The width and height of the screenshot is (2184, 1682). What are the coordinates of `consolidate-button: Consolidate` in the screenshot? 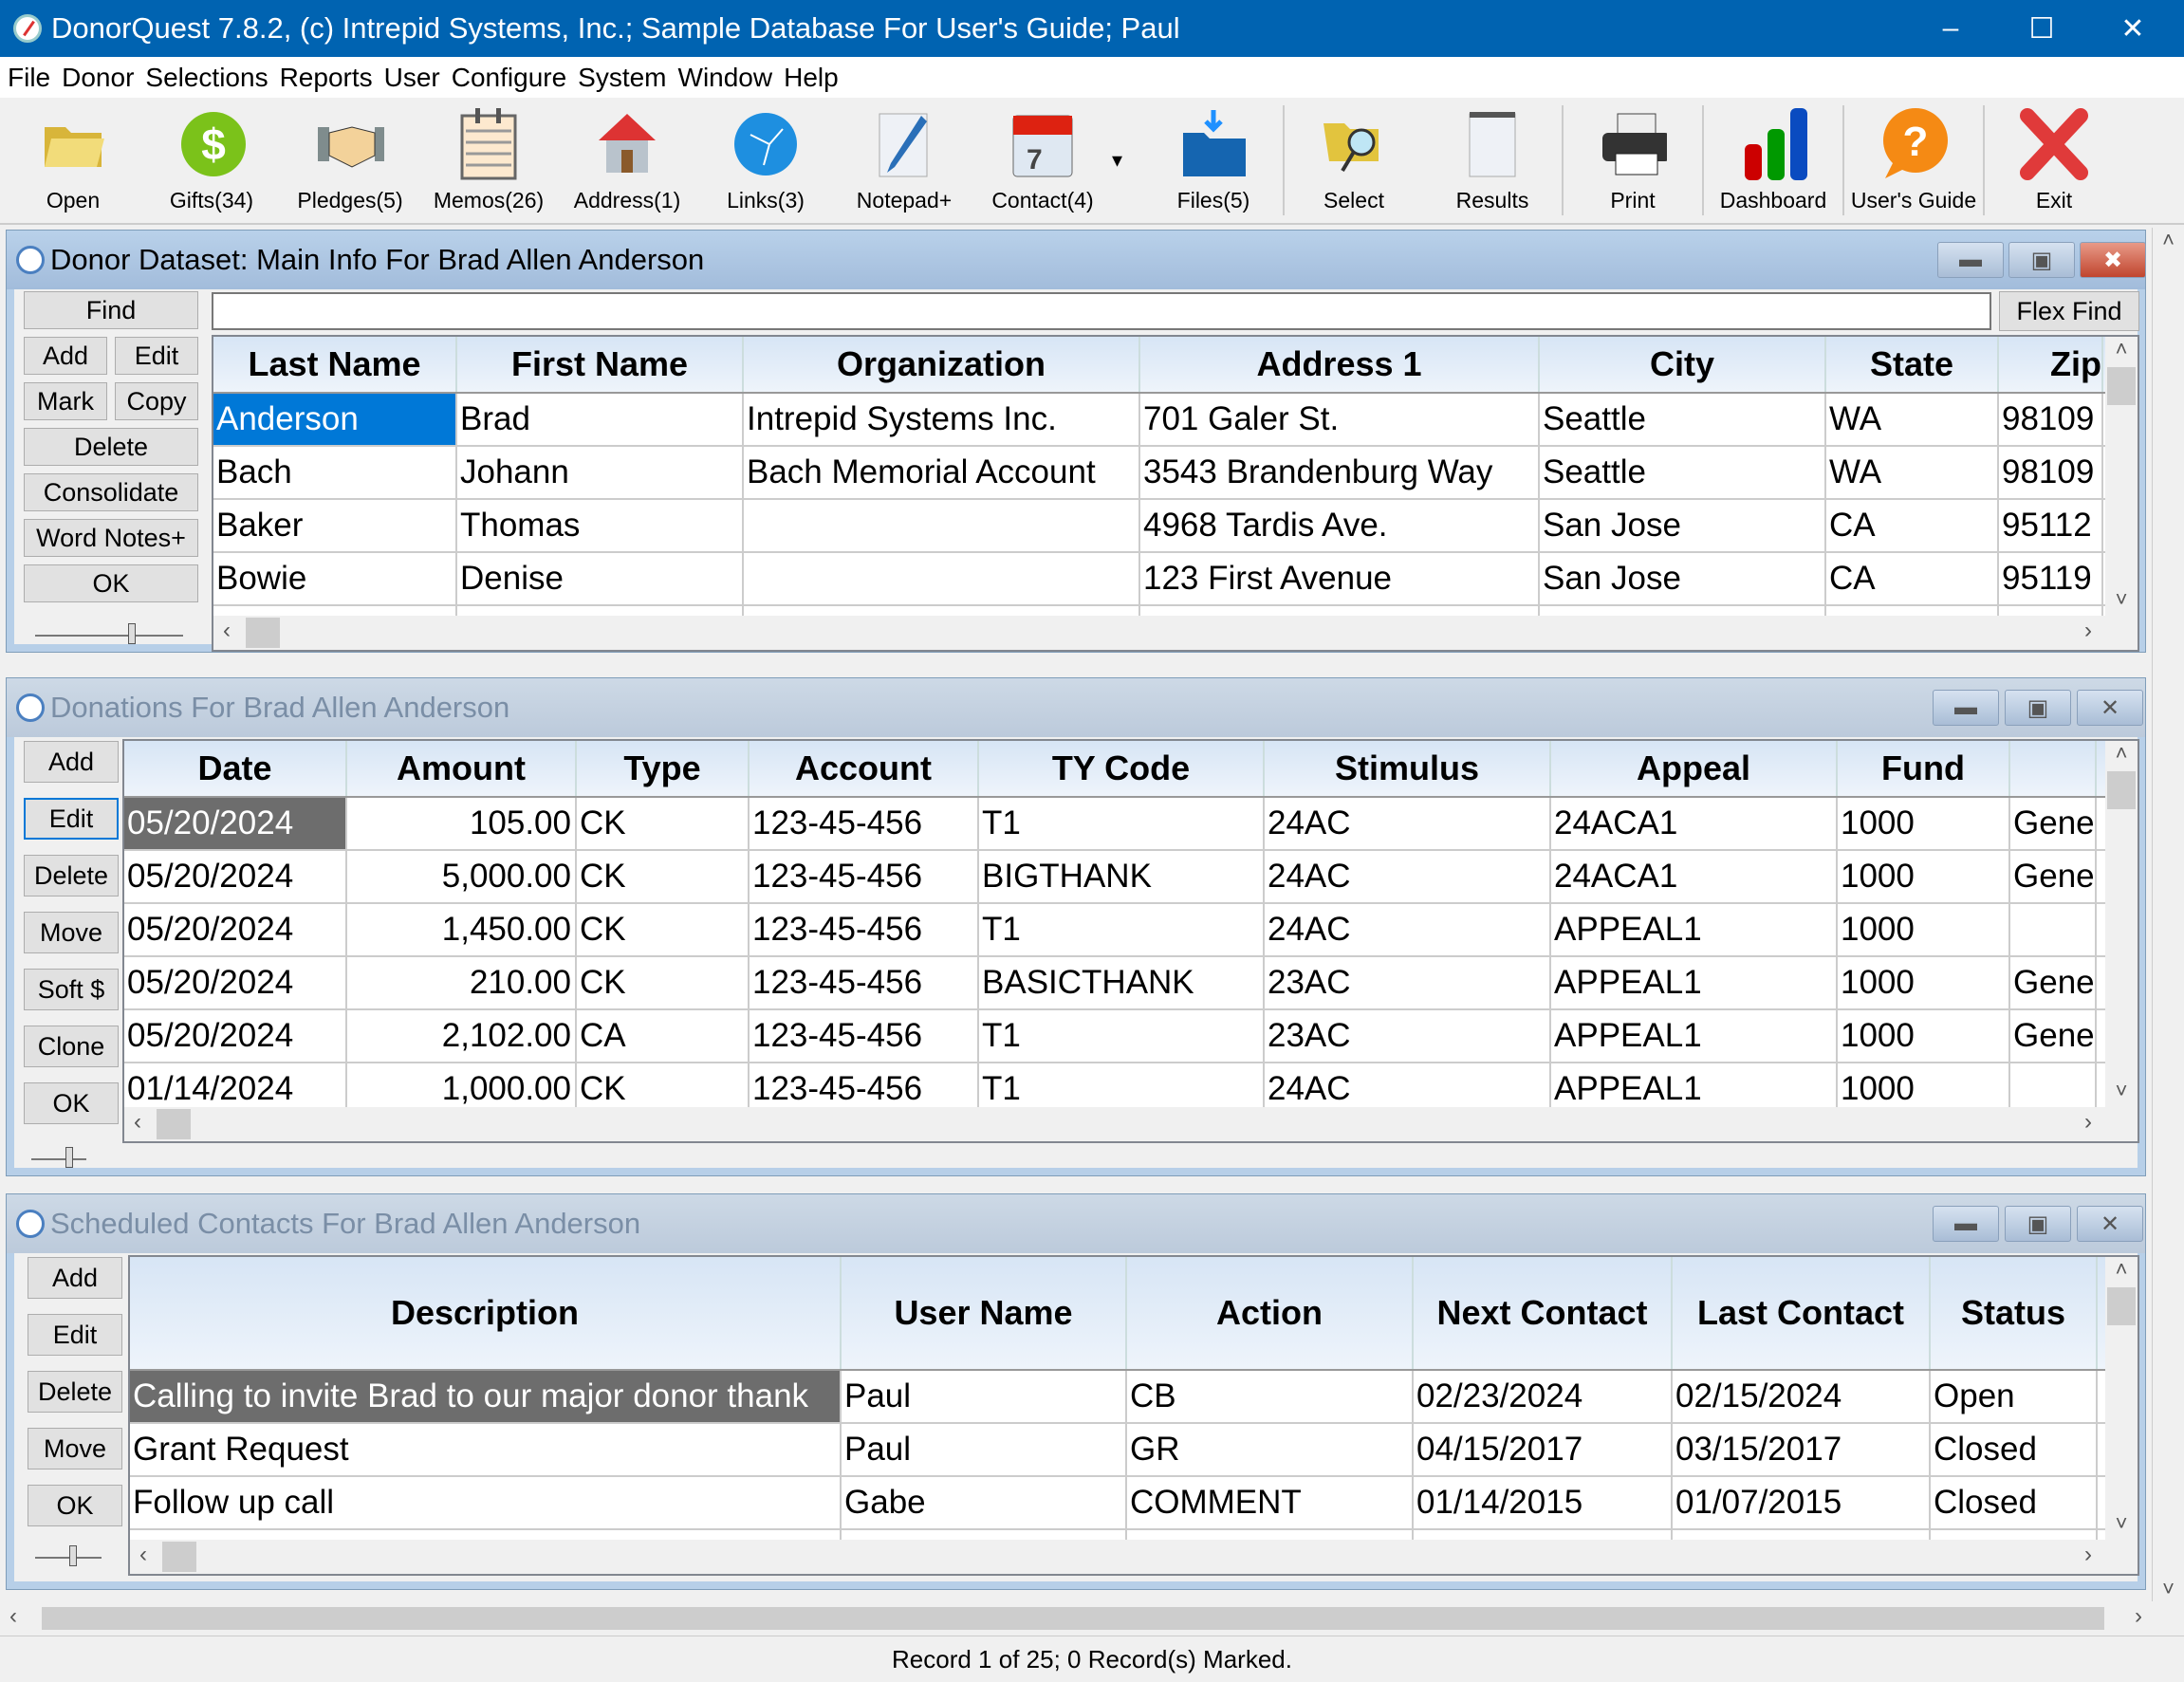 It's located at (111, 492).